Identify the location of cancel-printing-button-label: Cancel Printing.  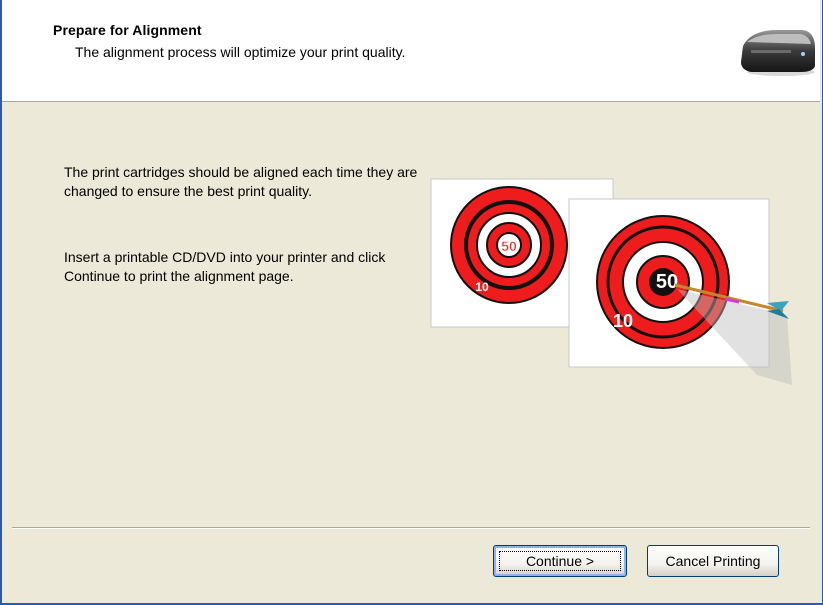
(713, 561).